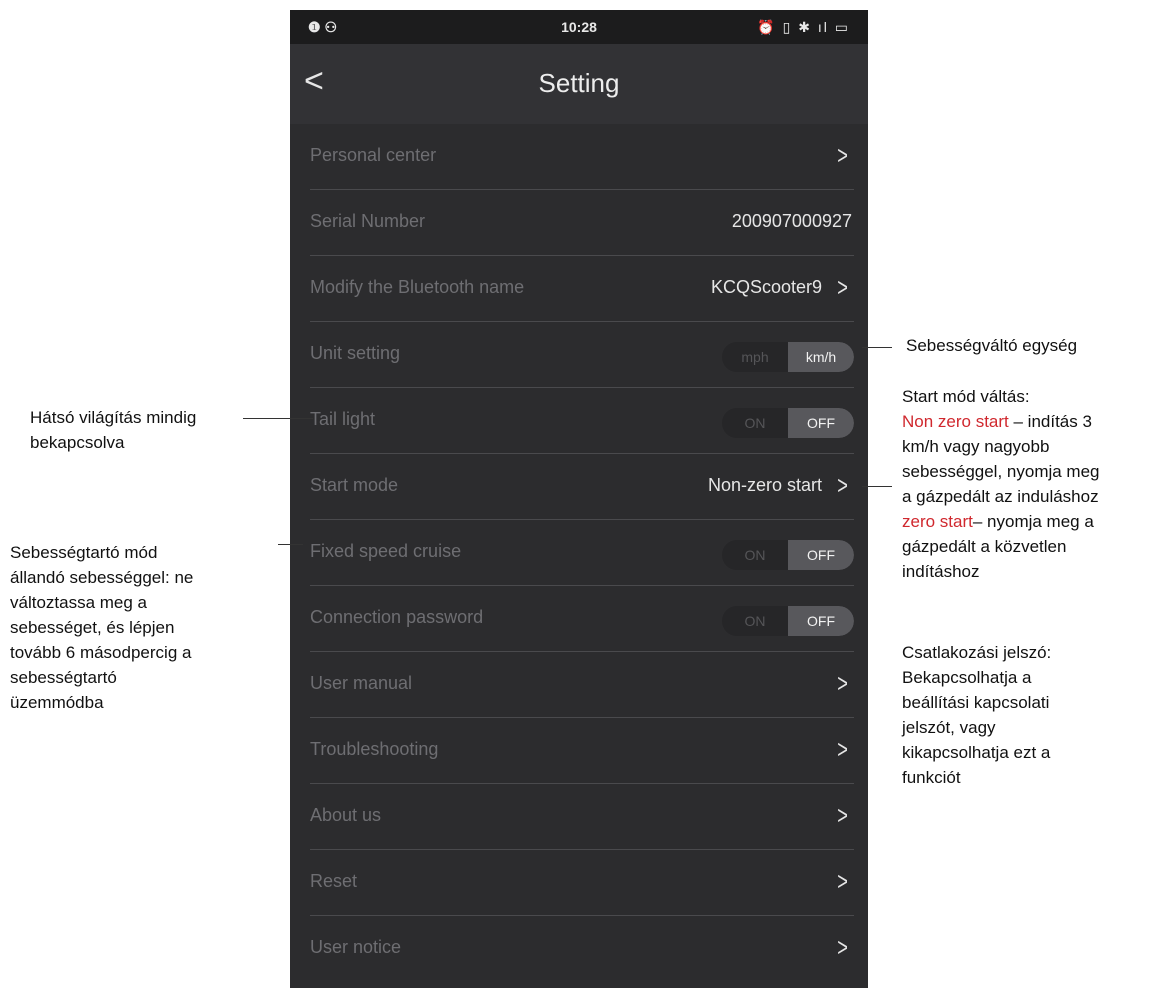  Describe the element at coordinates (966, 396) in the screenshot. I see `annotation-line: Start mód váltás:` at that location.